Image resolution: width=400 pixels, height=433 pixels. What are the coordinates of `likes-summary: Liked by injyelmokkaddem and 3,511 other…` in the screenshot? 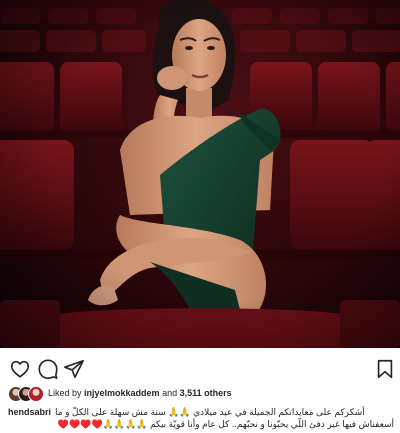 It's located at (140, 393).